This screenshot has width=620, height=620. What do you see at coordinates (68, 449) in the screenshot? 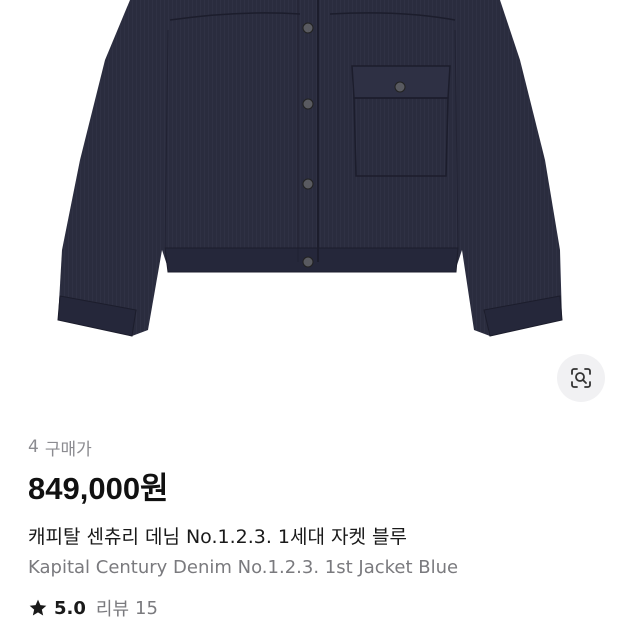
I see `purchase-label-text: 구매가` at bounding box center [68, 449].